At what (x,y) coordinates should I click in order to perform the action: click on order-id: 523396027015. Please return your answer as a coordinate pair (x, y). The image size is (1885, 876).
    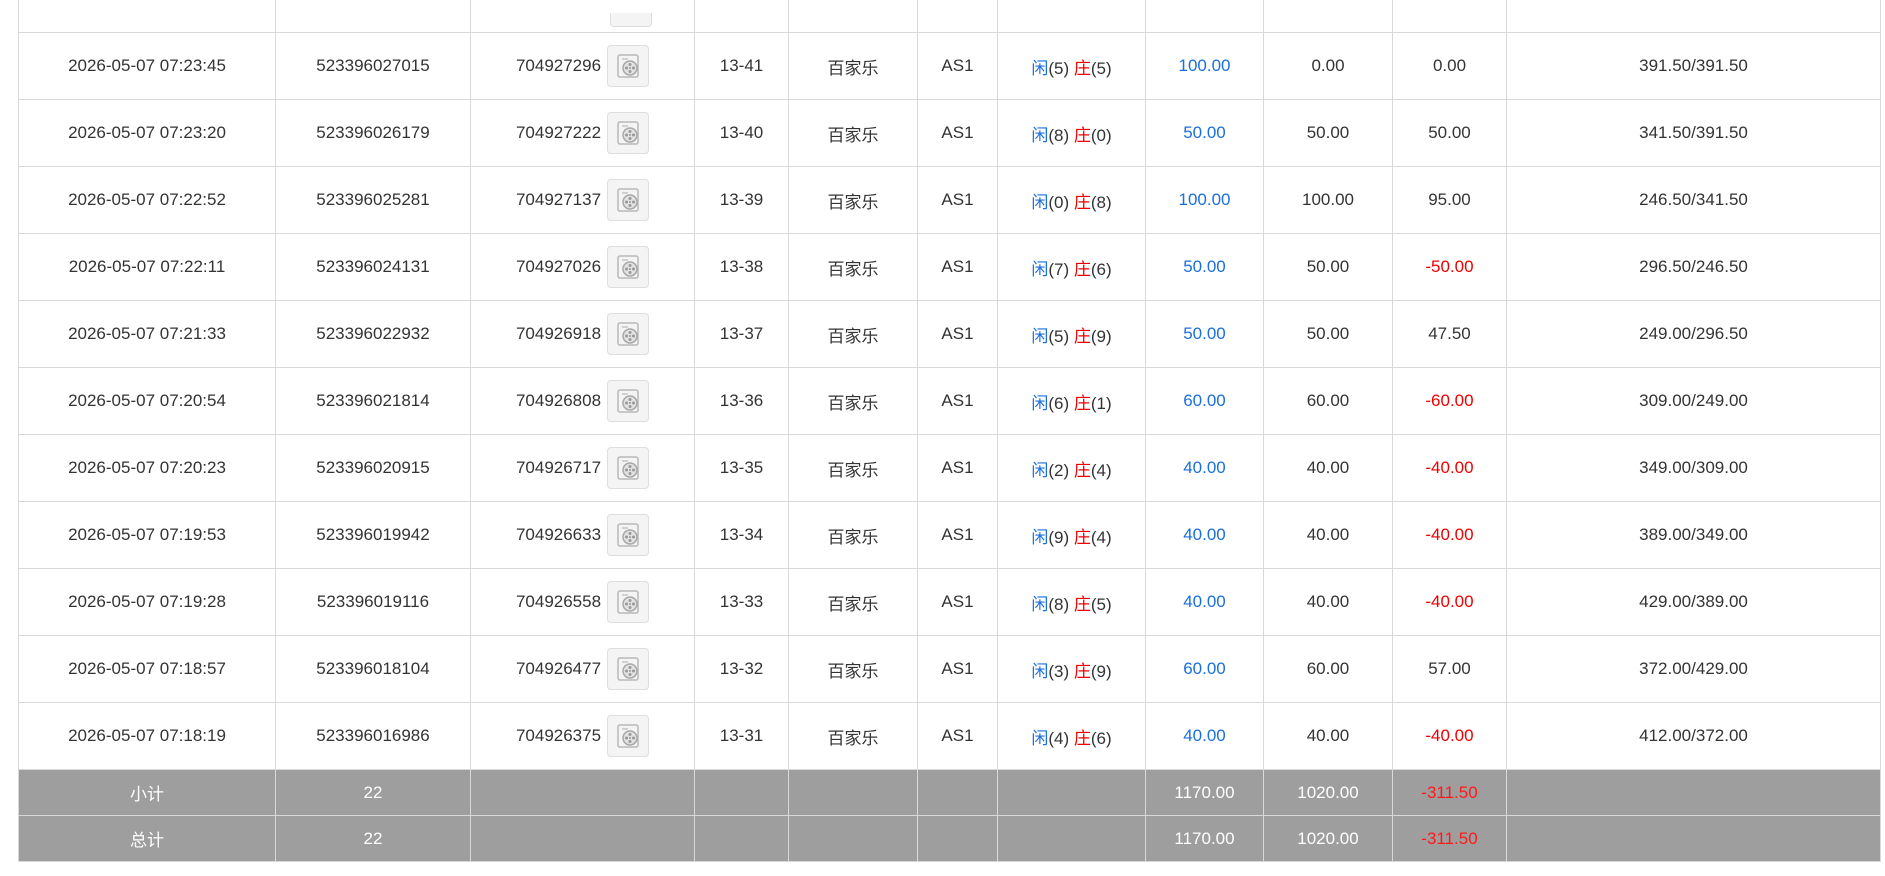
    Looking at the image, I should click on (373, 66).